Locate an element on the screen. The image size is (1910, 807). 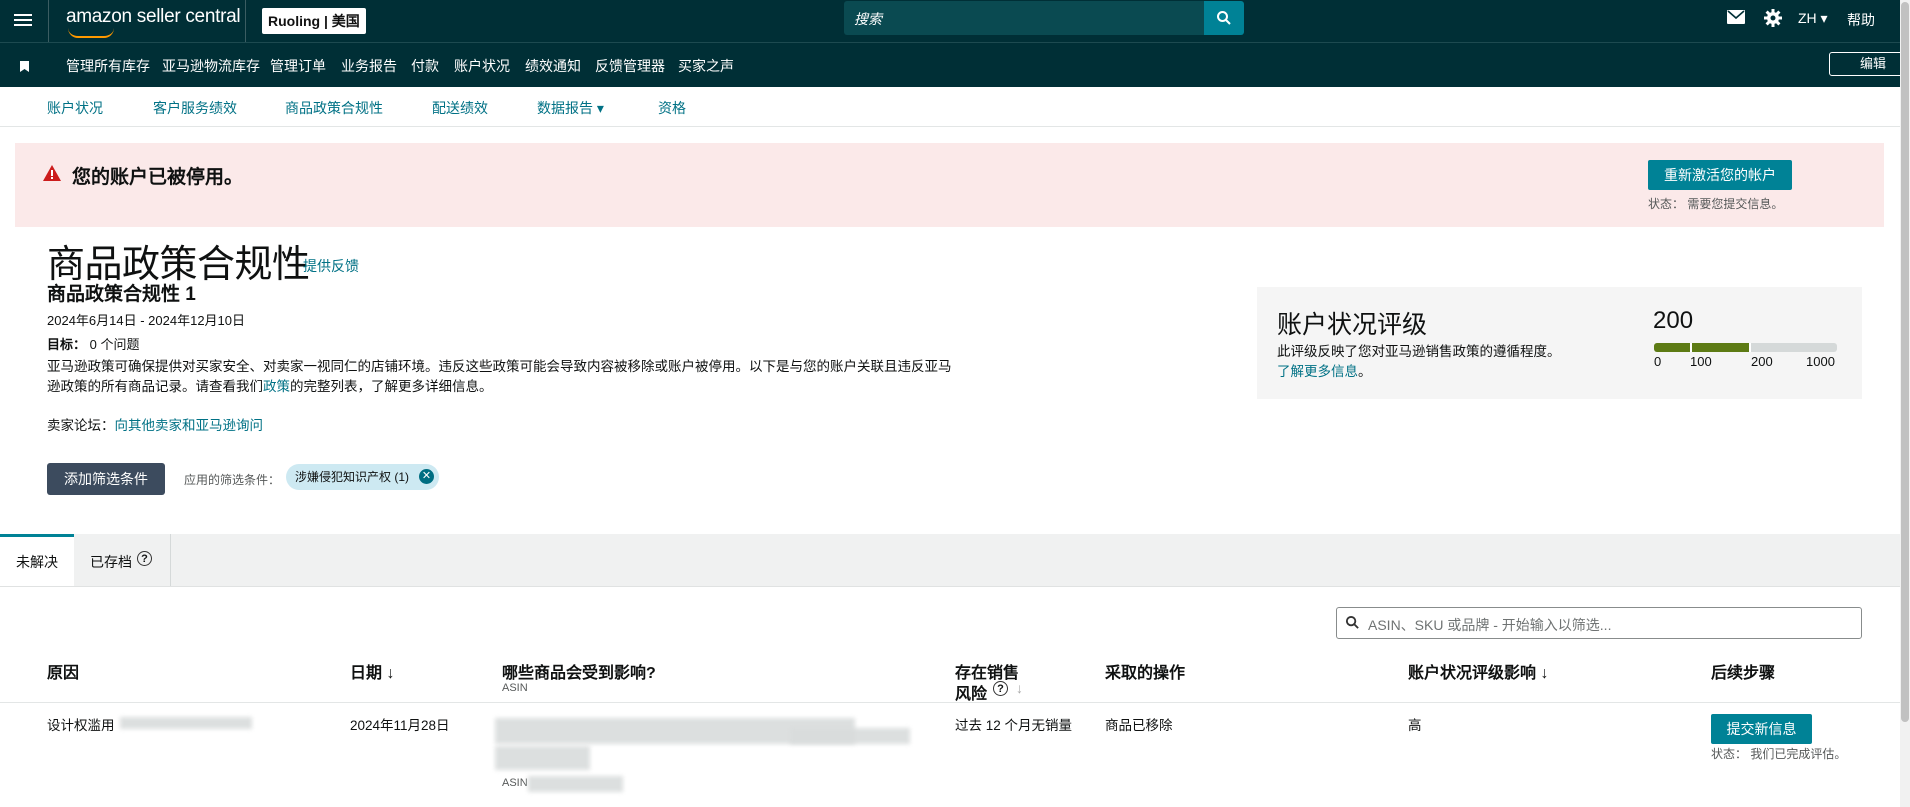
health-score-fill is located at coordinates (1701, 347).